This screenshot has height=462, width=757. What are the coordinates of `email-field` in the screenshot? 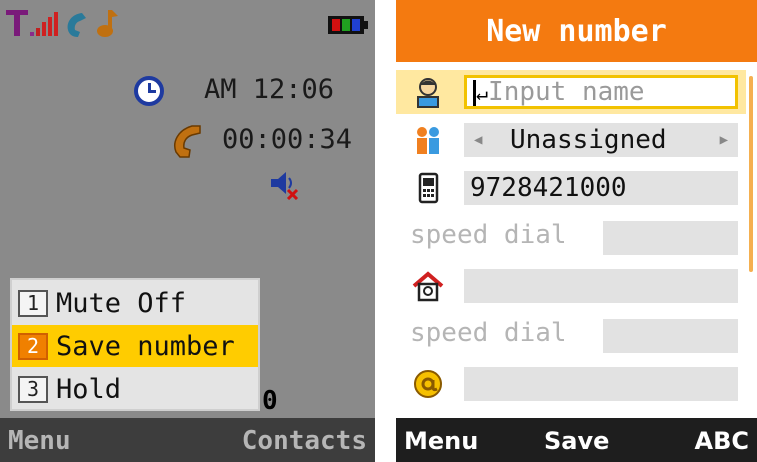 It's located at (601, 384).